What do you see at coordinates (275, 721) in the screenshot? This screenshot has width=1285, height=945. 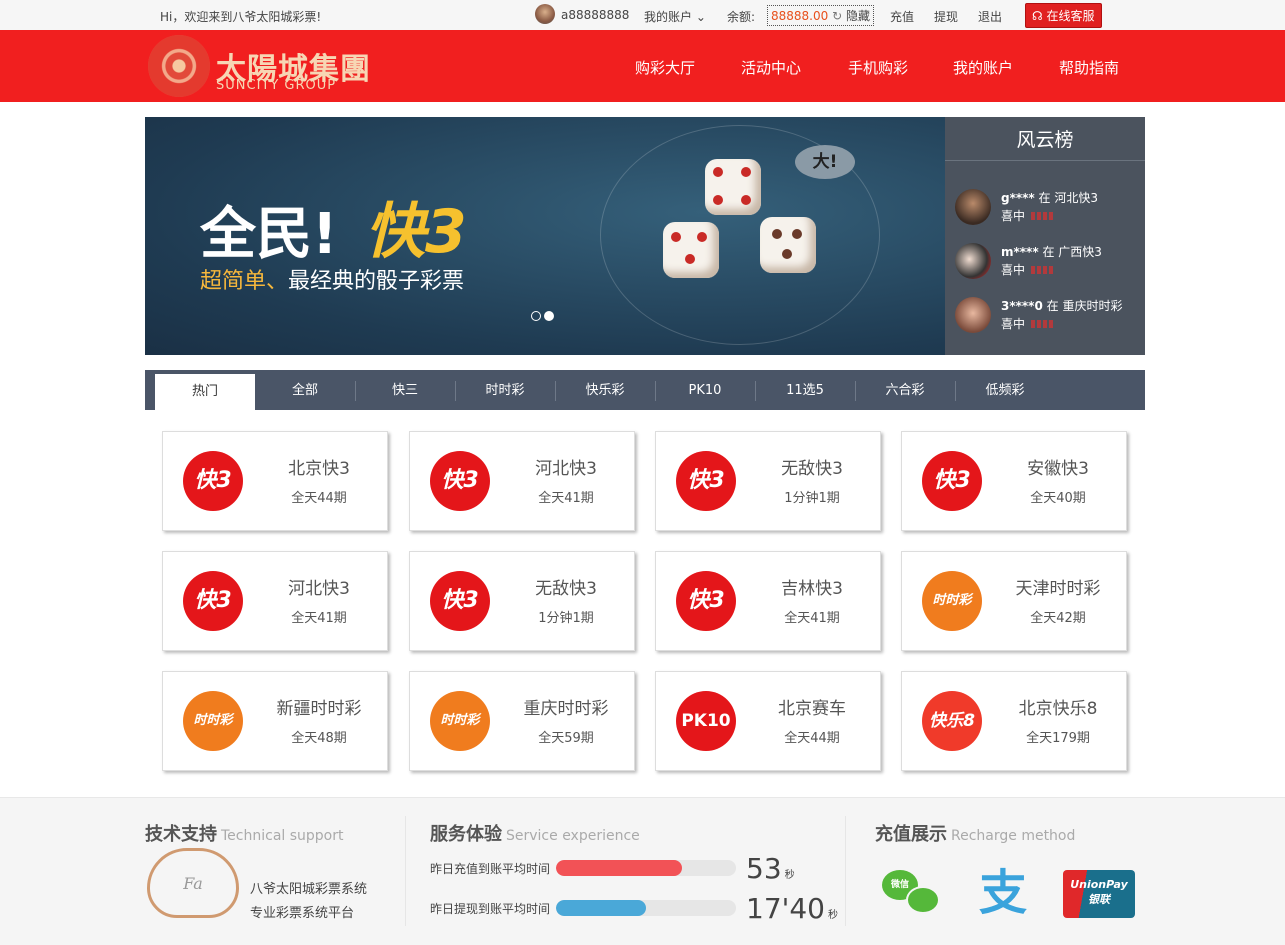 I see `game-card: 时时彩 新疆时时彩 全天48期` at bounding box center [275, 721].